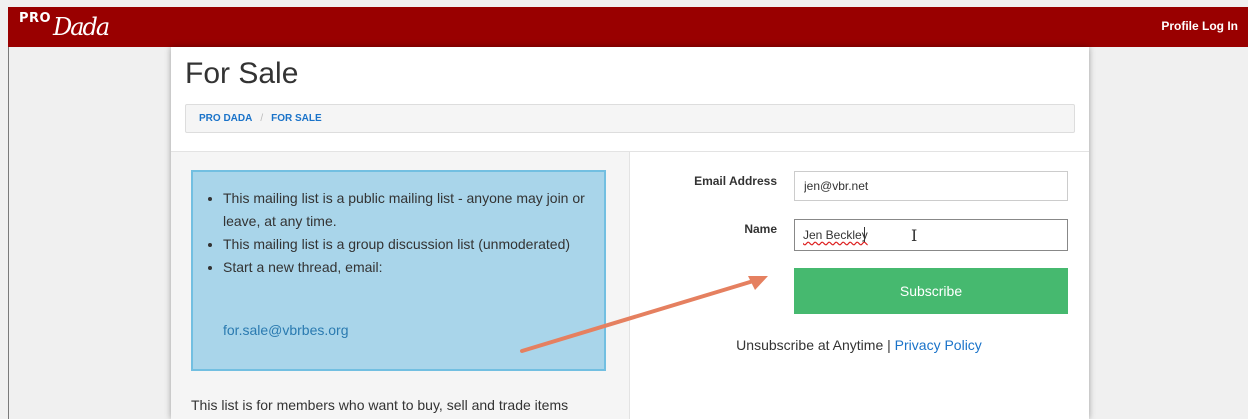  Describe the element at coordinates (296, 118) in the screenshot. I see `breadcrumb-for-sale: FOR SALE` at that location.